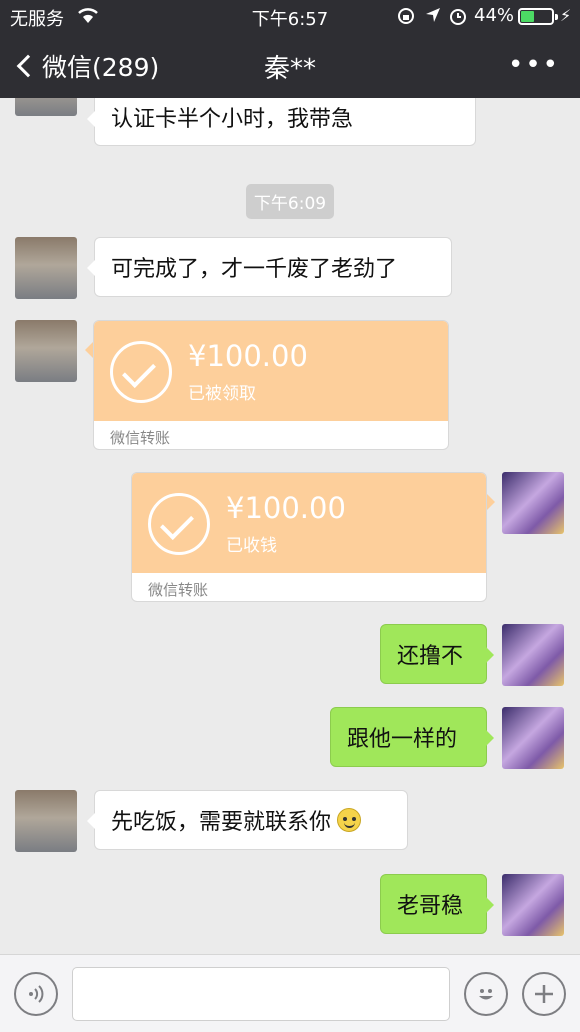 The width and height of the screenshot is (580, 1032). I want to click on transfer-card: ¥100.00 已被领取 微信转账, so click(271, 385).